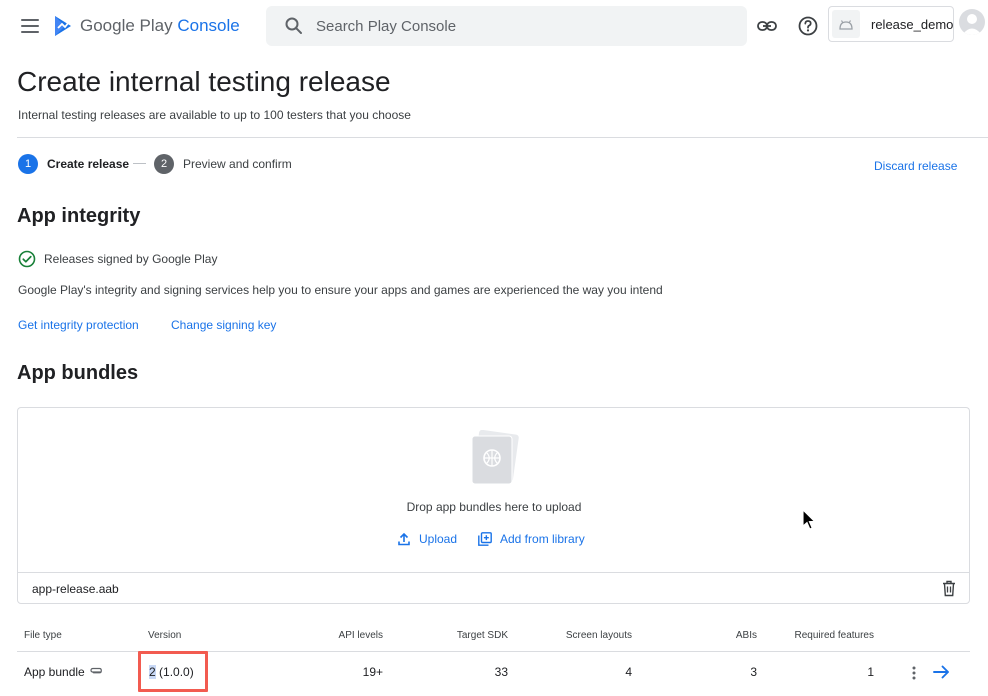 This screenshot has height=696, width=988. I want to click on drop-hint-text: Drop app bundles here to upload, so click(494, 507).